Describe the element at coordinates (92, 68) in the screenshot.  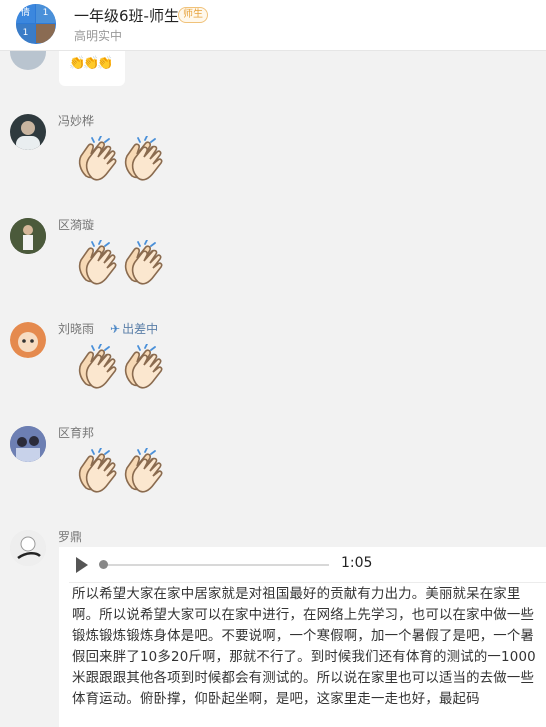
I see `message-bubble: 👏 👏 👏` at that location.